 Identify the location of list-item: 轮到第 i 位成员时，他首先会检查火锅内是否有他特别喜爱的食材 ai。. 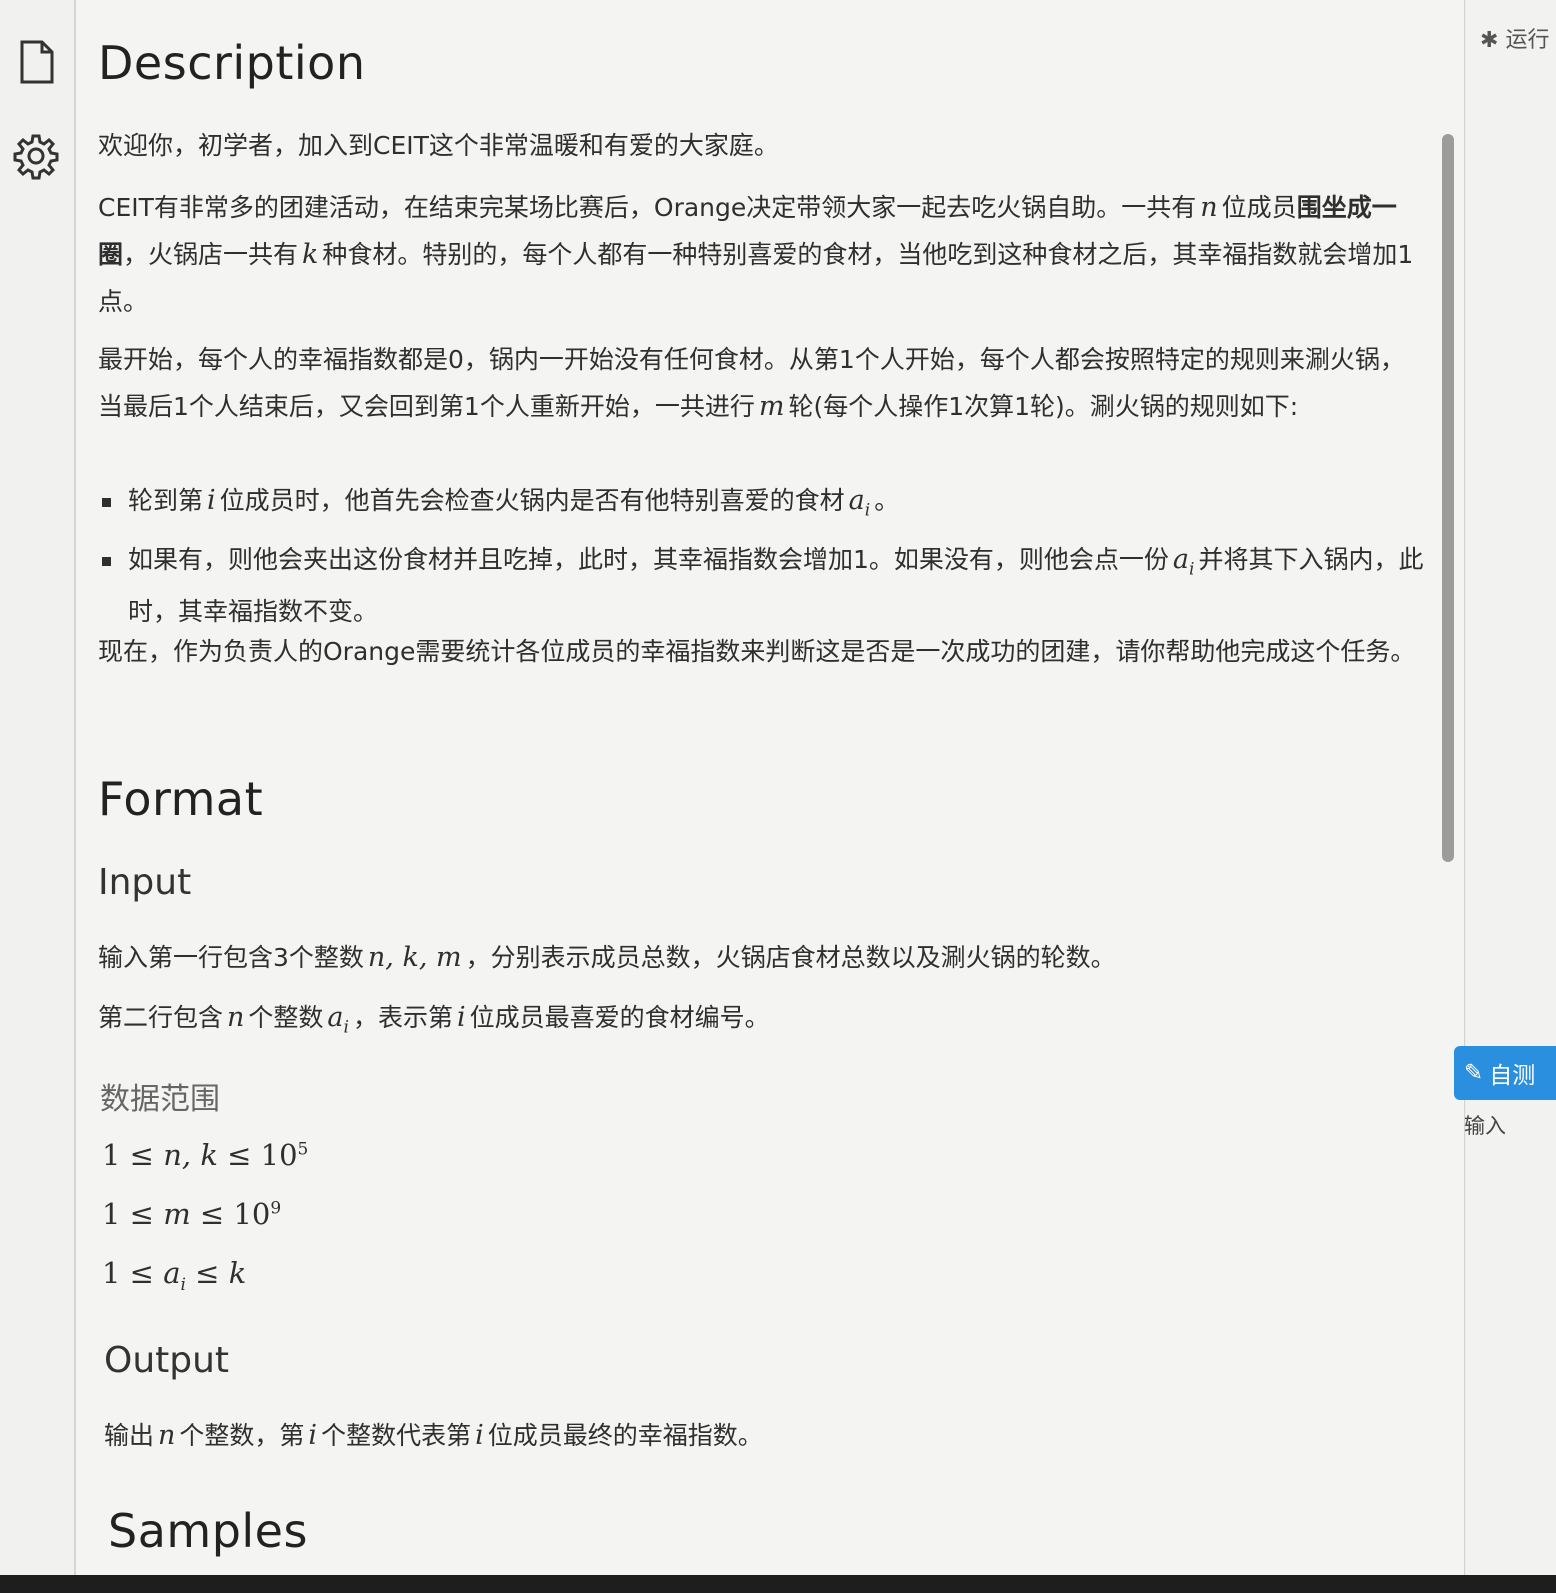
(763, 505).